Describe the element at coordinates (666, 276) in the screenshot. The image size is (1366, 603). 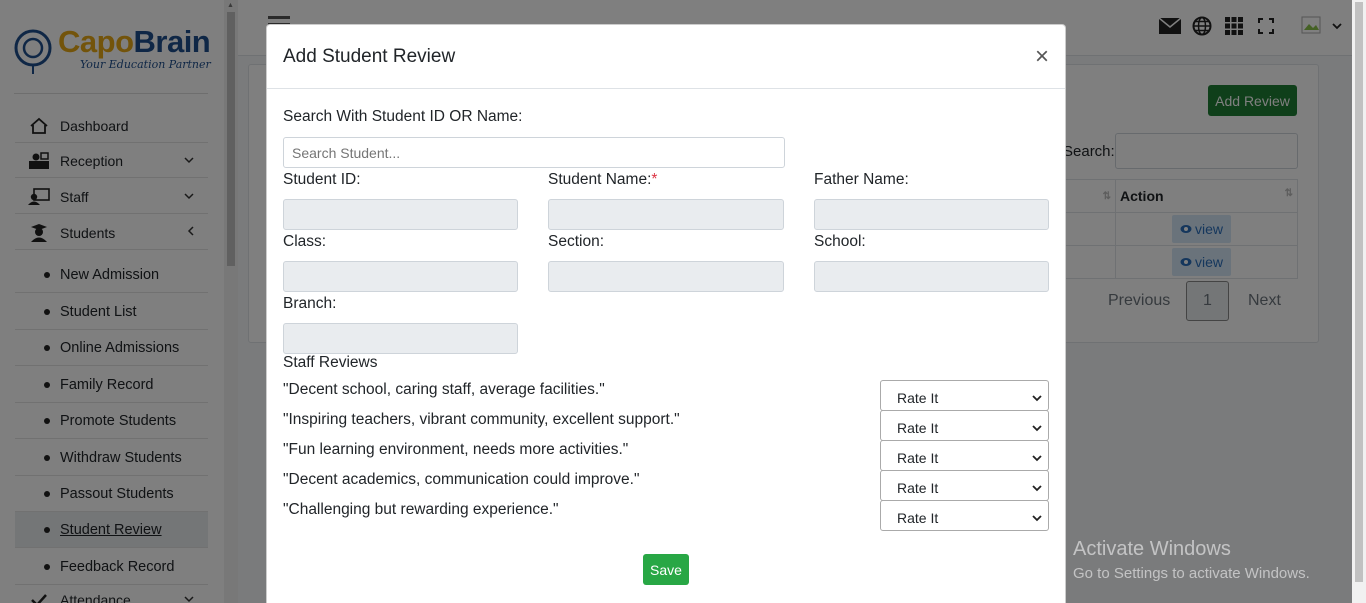
I see `section-field` at that location.